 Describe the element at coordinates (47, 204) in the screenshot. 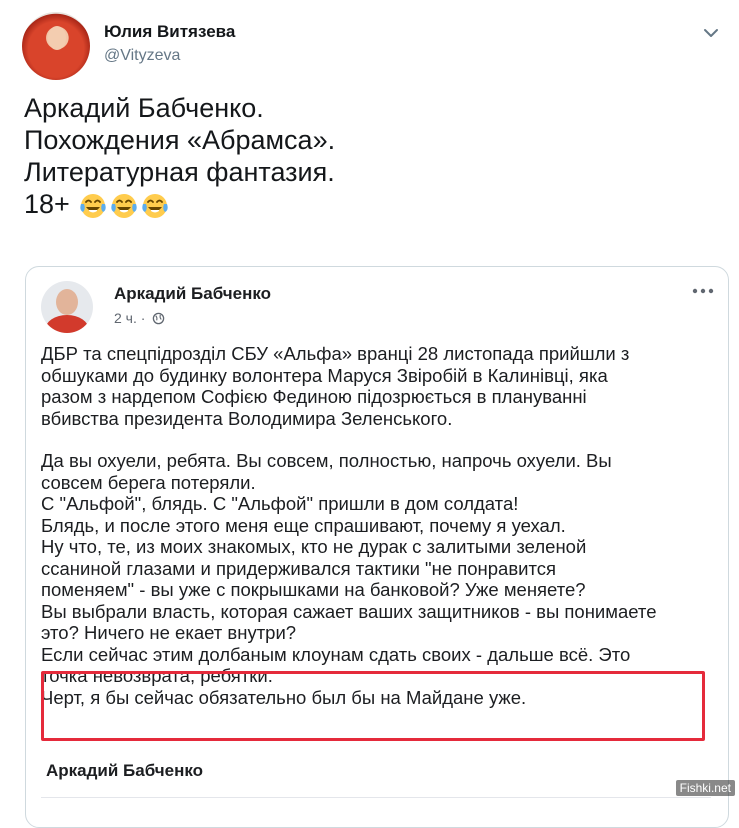

I see `rating-label: 18+` at that location.